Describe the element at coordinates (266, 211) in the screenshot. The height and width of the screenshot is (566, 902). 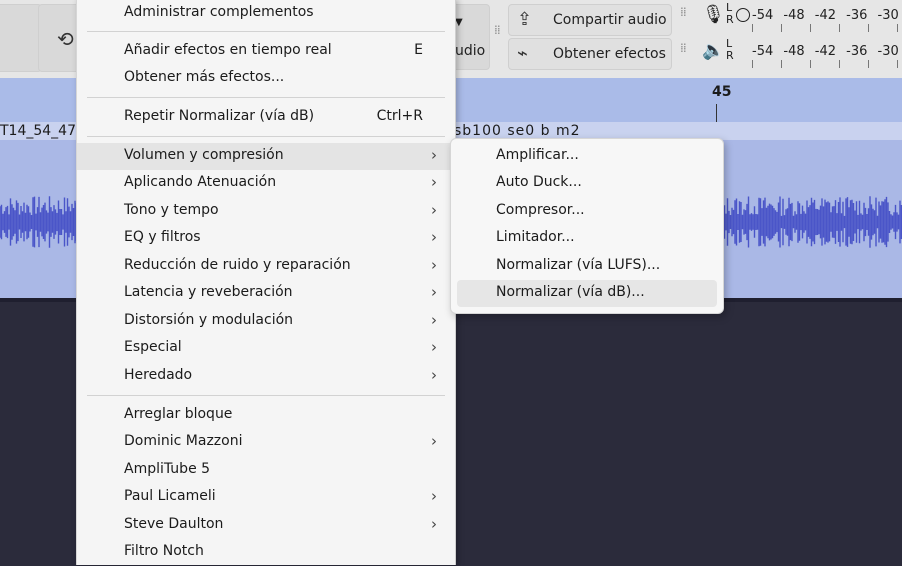
I see `menu-item-tono-tempo: Tono y tempo ›` at that location.